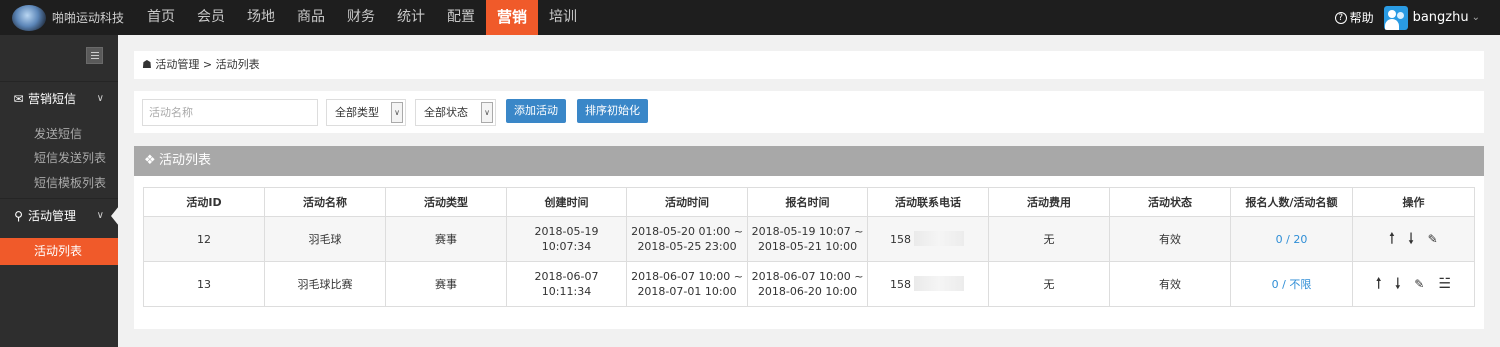 This screenshot has width=1500, height=347. Describe the element at coordinates (52, 216) in the screenshot. I see `sidebar-section-label: 活动管理` at that location.